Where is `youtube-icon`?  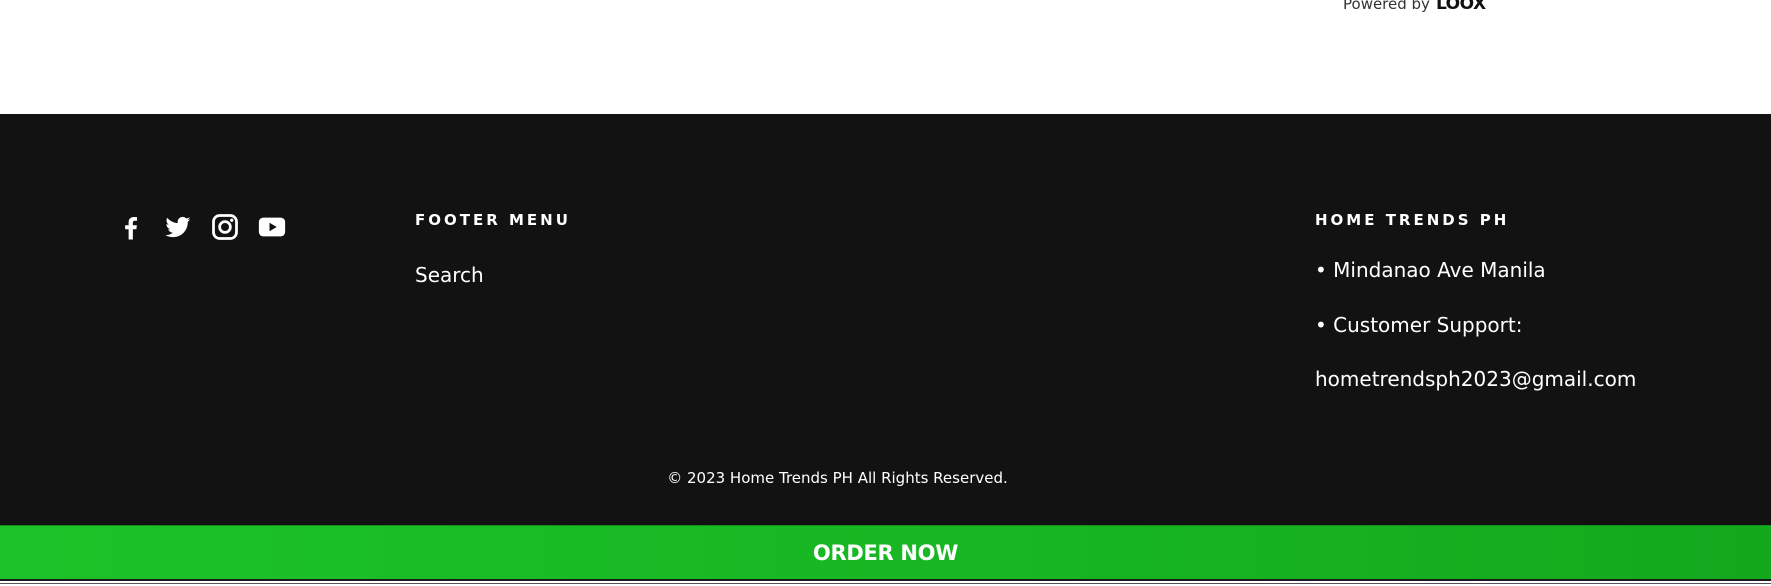 youtube-icon is located at coordinates (272, 227).